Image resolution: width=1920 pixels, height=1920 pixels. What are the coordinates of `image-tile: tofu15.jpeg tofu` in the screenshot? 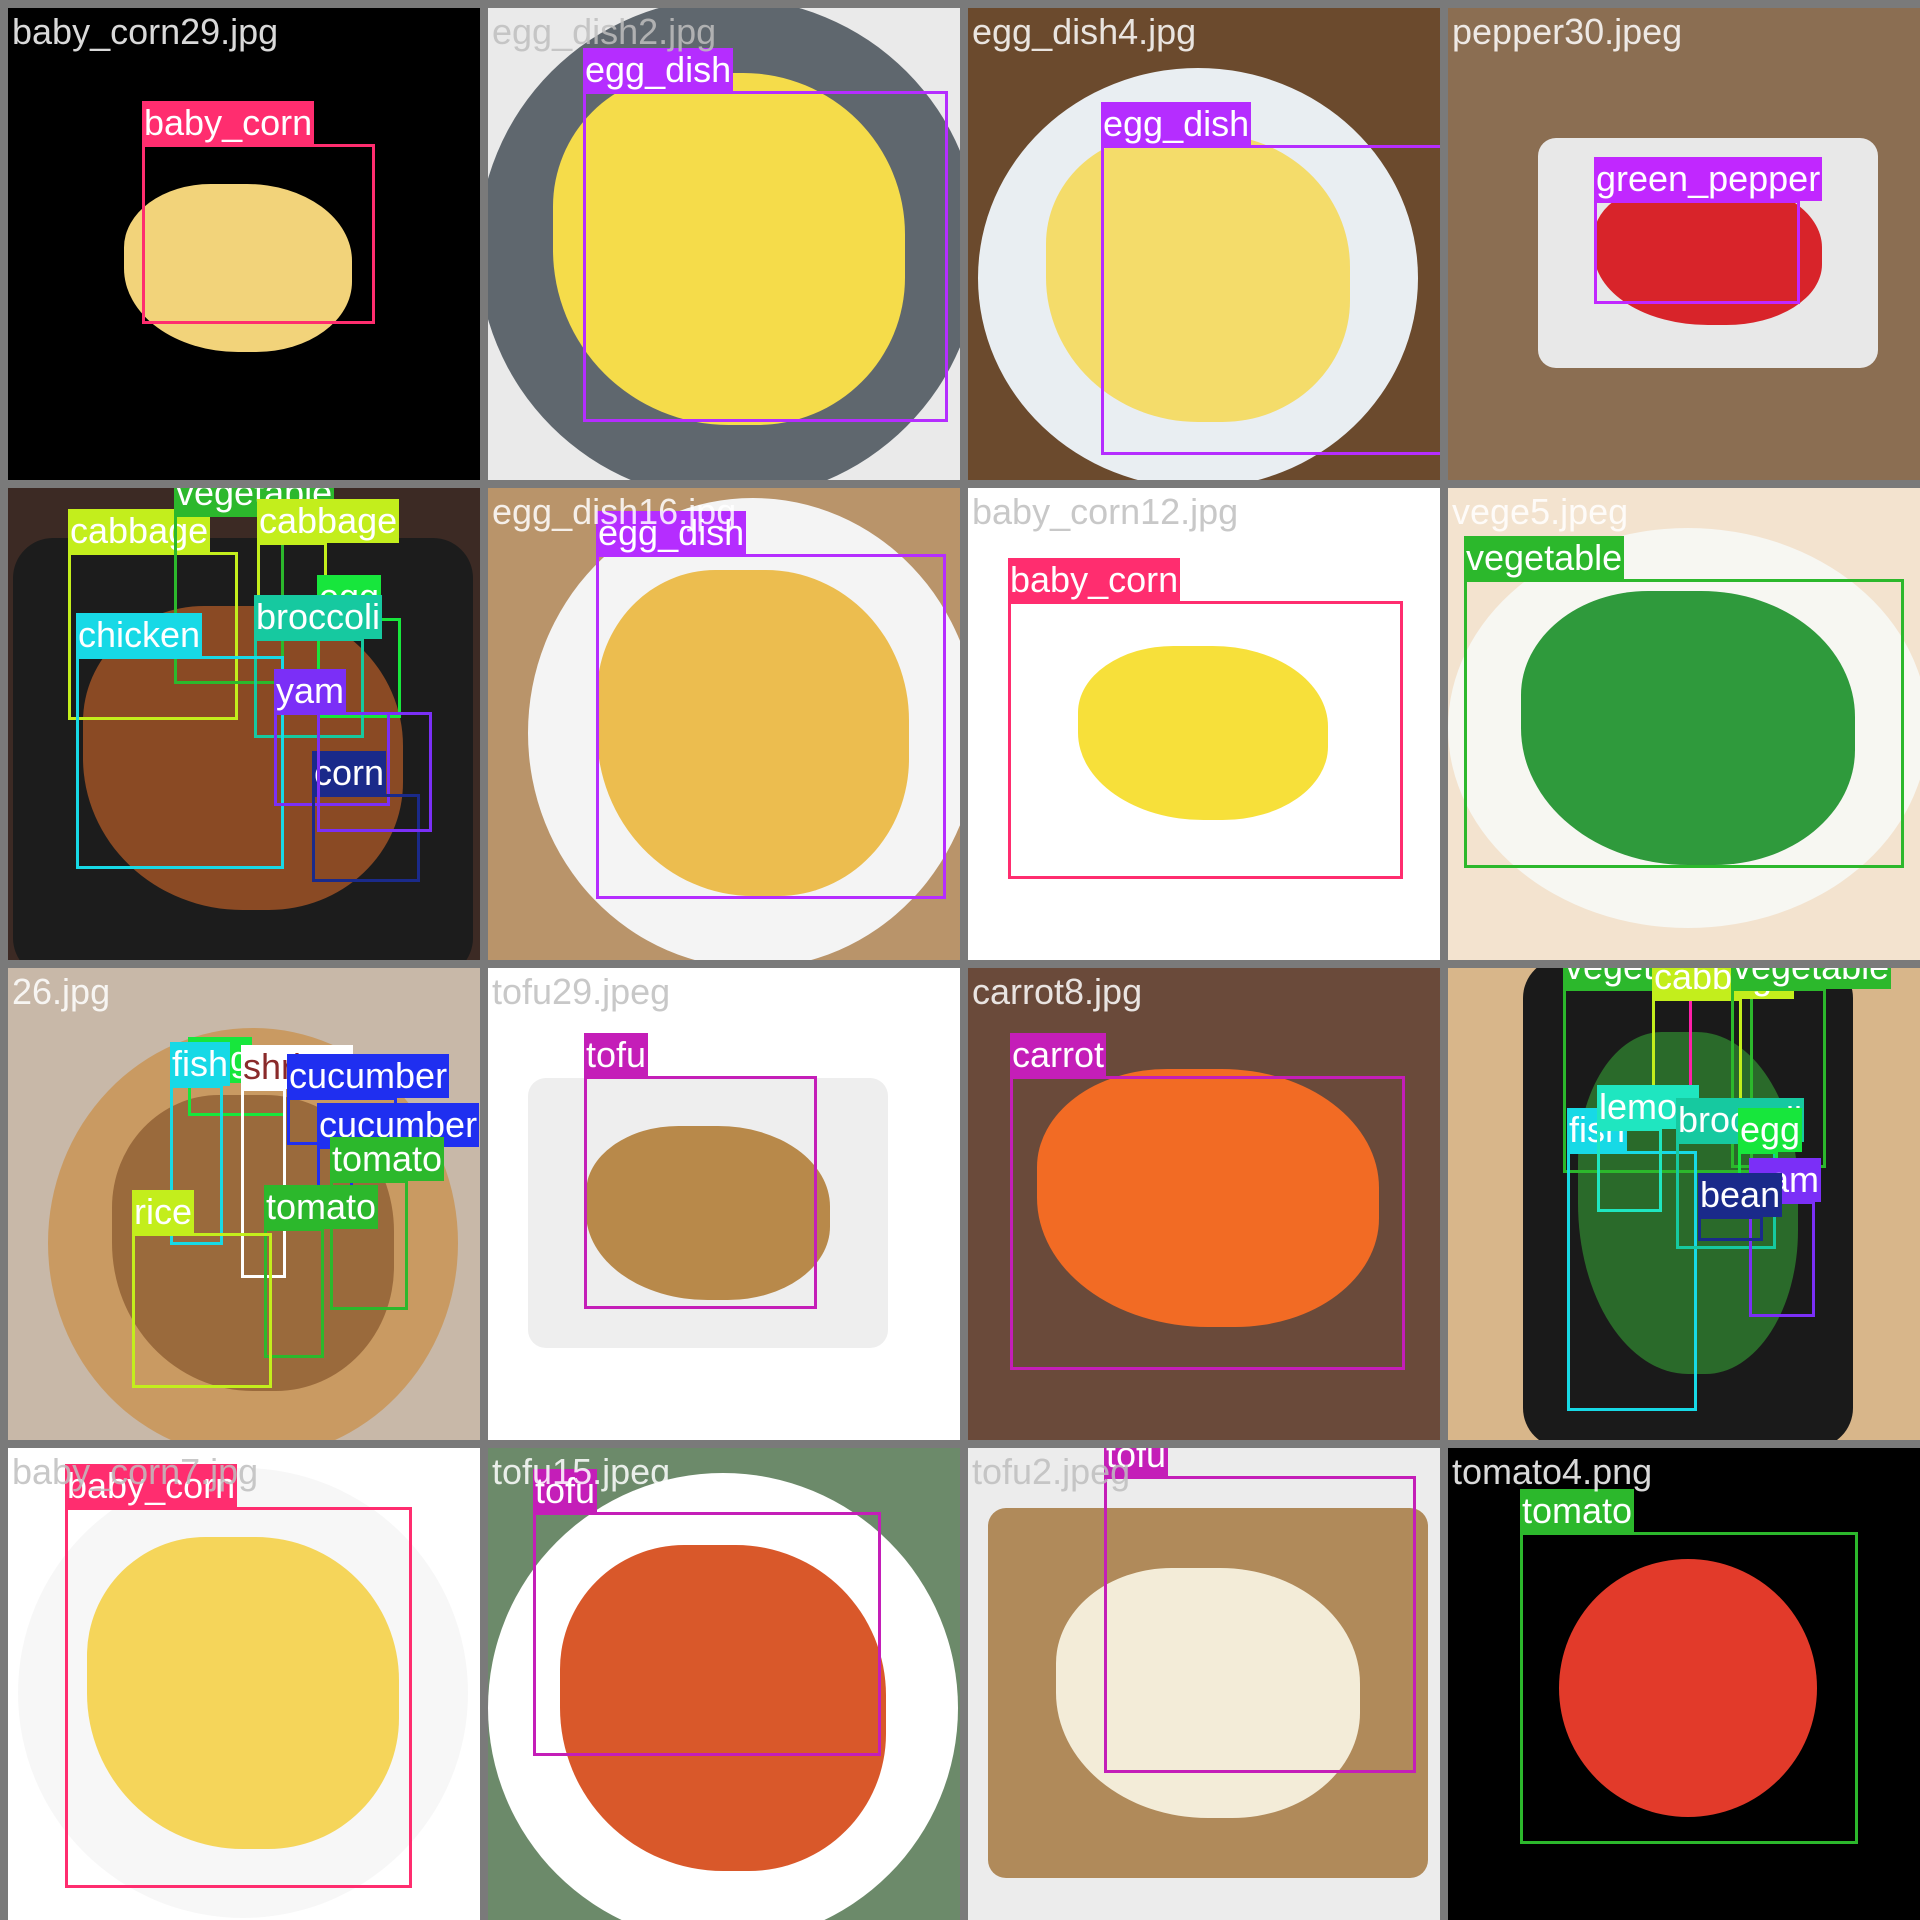 It's located at (724, 1684).